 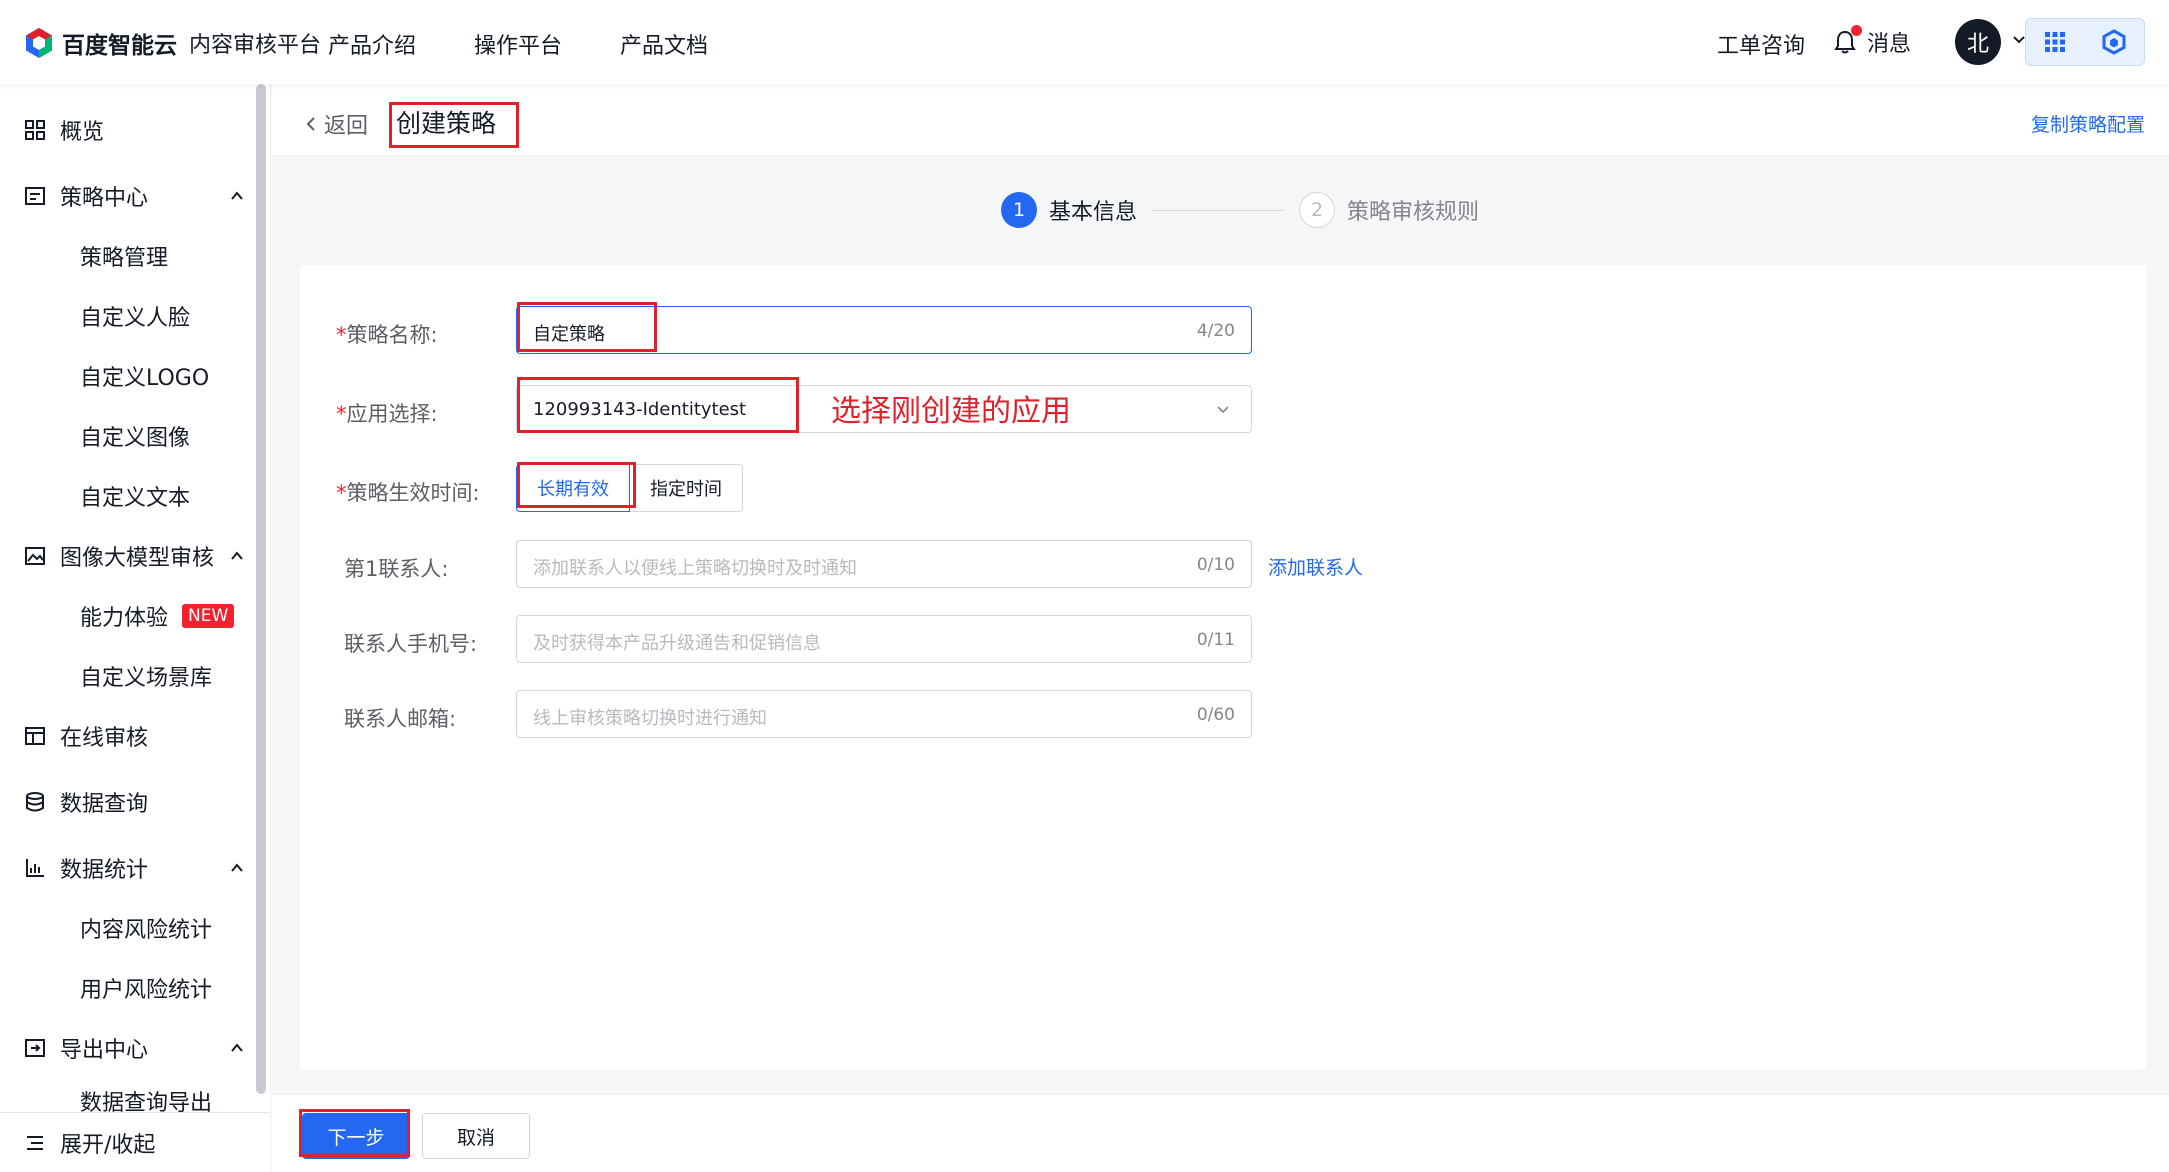 What do you see at coordinates (35, 736) in the screenshot?
I see `review-icon` at bounding box center [35, 736].